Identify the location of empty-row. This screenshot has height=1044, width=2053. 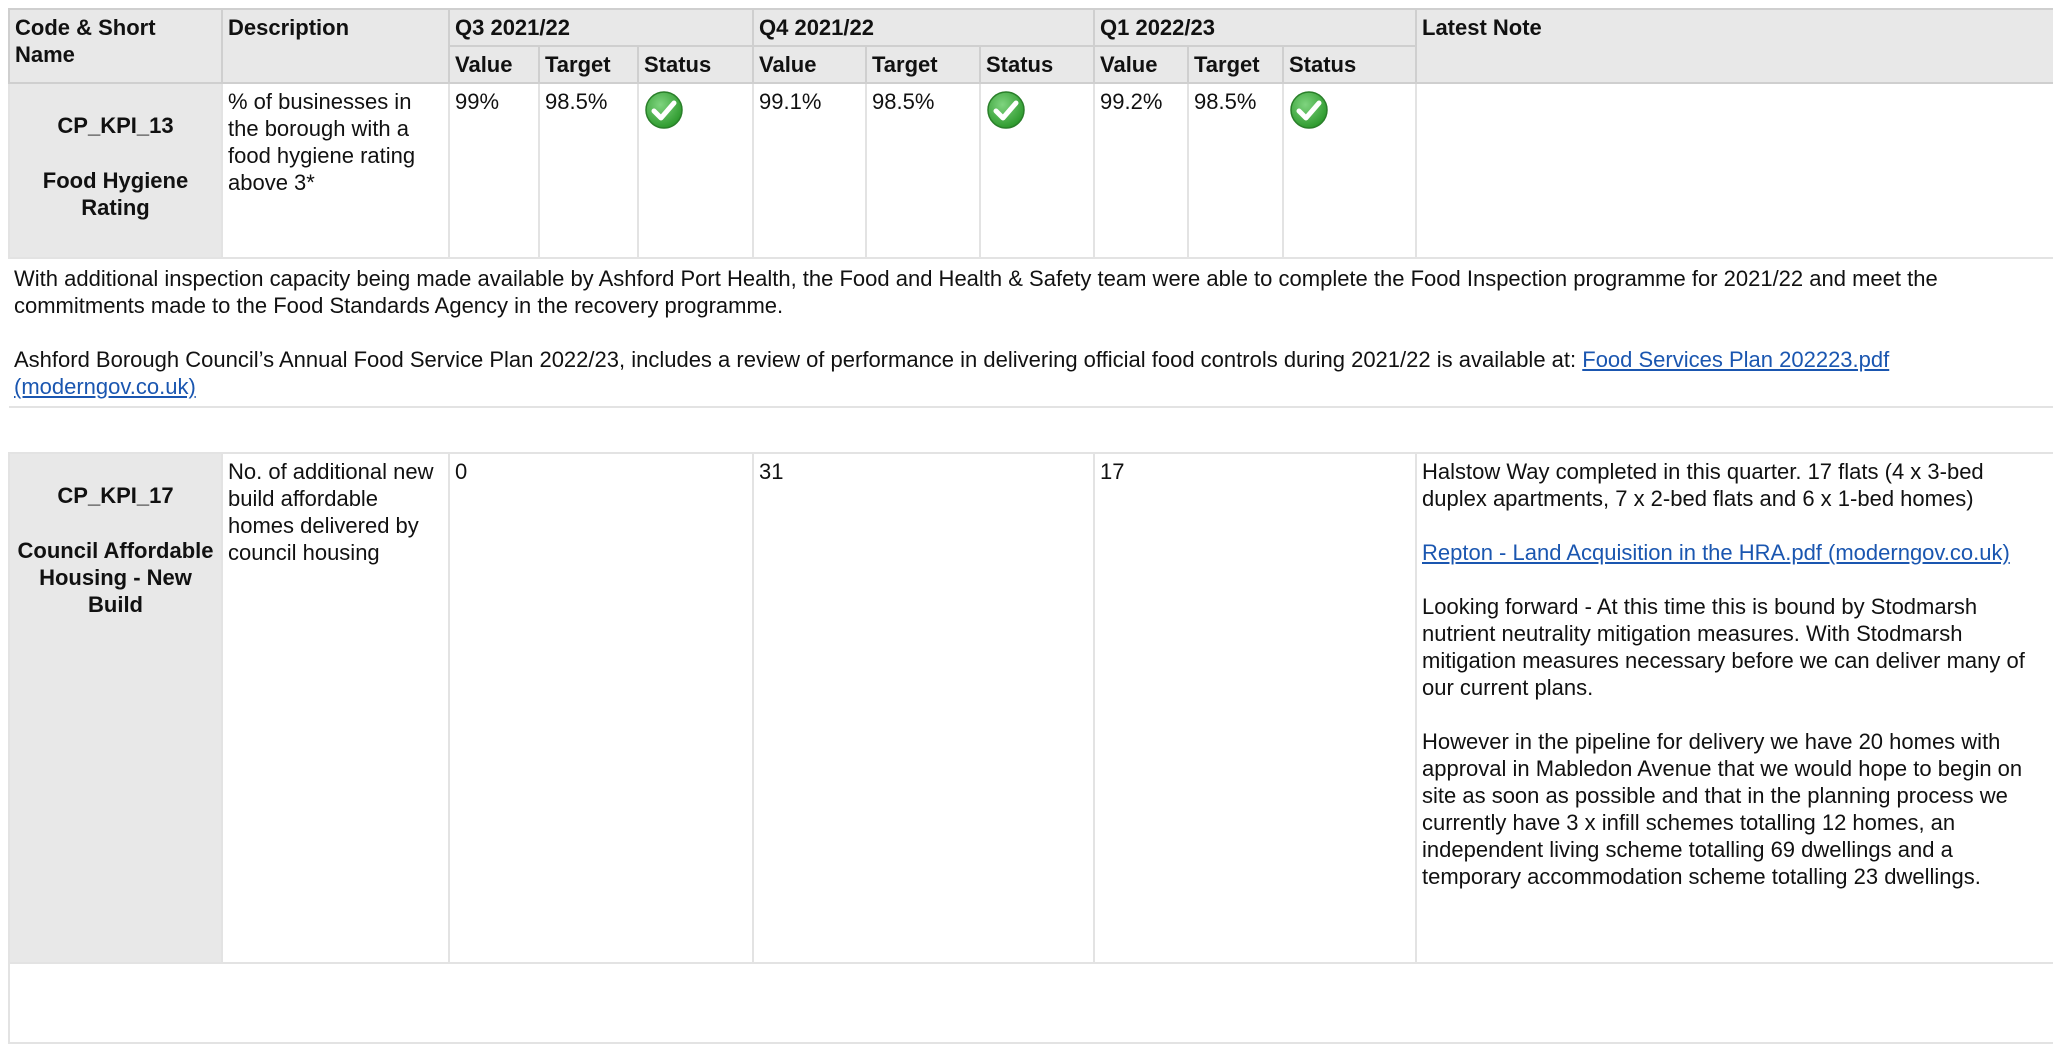
(1030, 1003).